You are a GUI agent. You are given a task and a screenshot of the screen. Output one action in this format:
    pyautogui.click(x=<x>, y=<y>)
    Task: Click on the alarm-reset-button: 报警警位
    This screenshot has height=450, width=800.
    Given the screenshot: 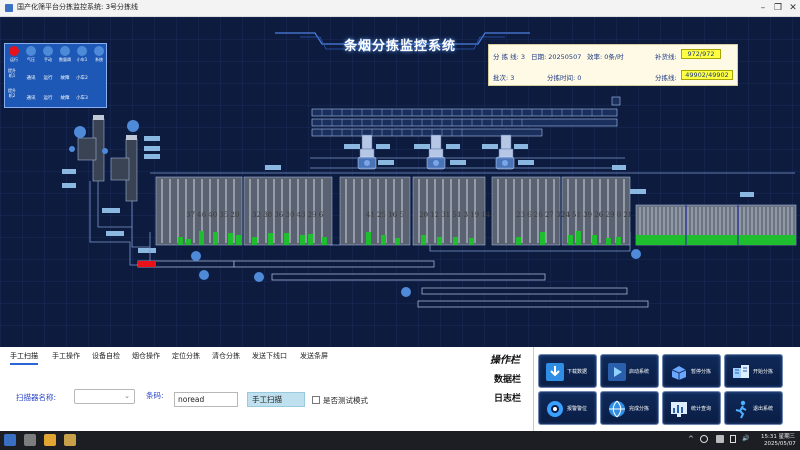 What is the action you would take?
    pyautogui.click(x=567, y=408)
    